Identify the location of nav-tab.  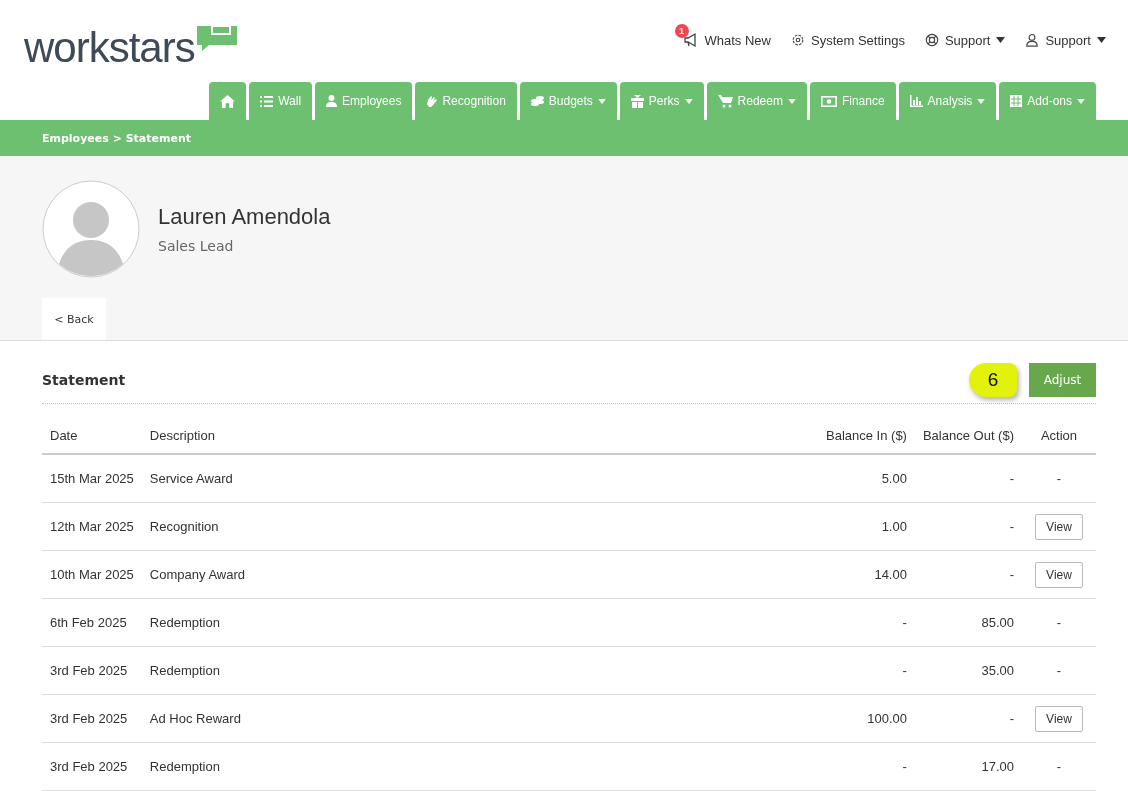
(228, 101).